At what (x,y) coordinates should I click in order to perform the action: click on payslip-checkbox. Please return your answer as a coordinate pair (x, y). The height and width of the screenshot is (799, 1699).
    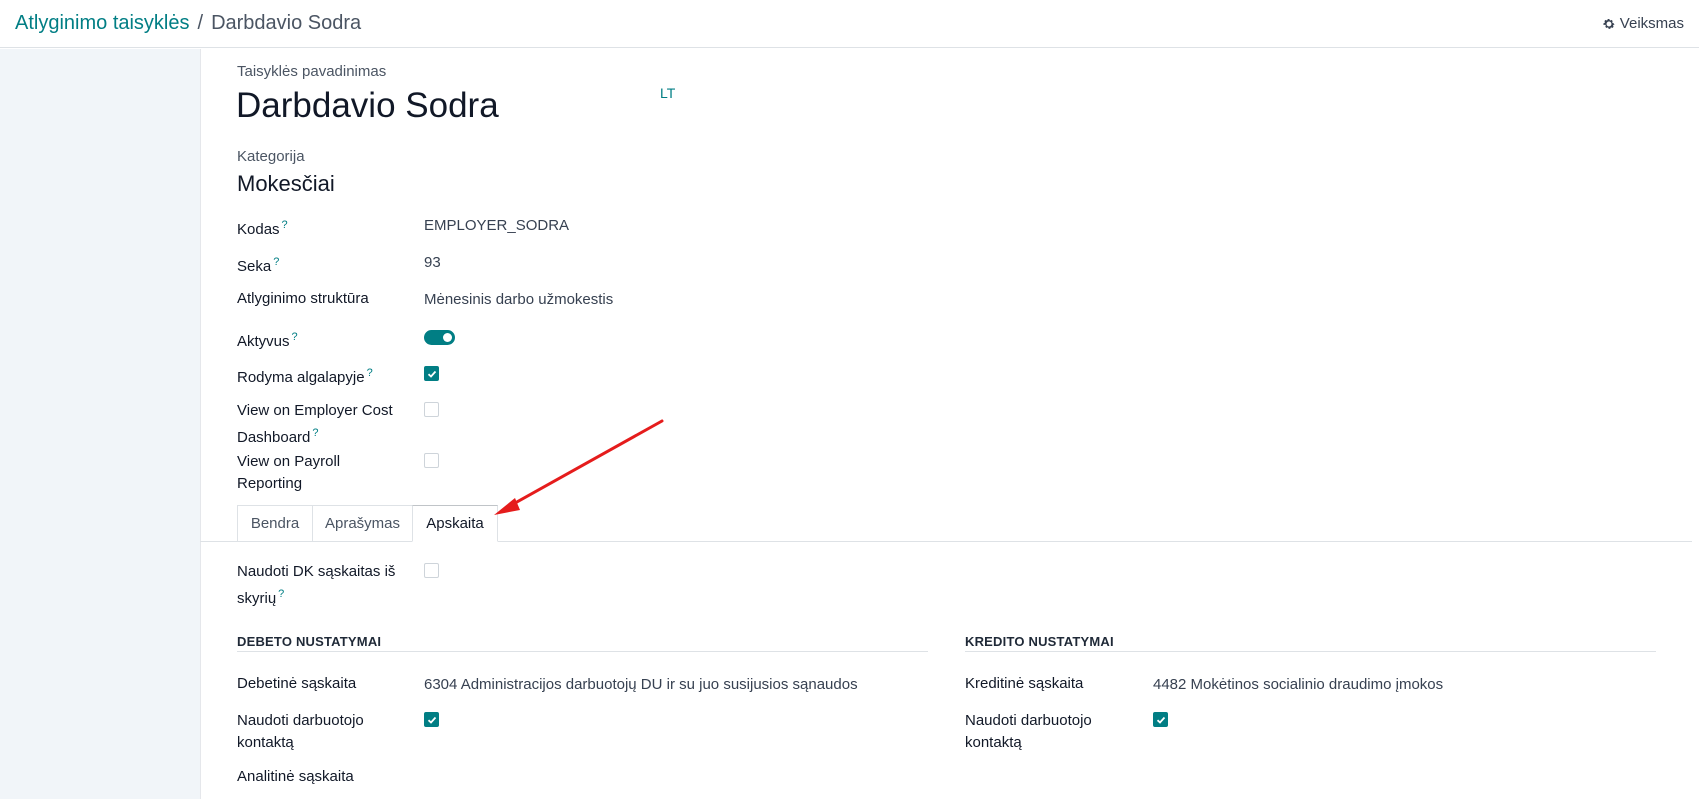
    Looking at the image, I should click on (431, 373).